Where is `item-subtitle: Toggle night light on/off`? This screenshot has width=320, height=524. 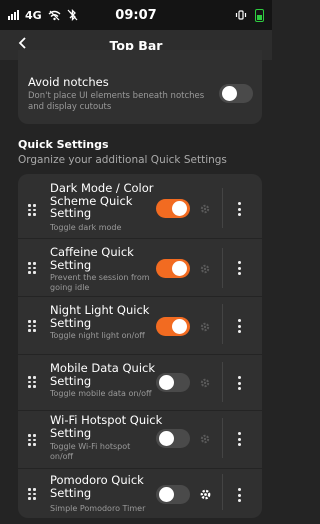
item-subtitle: Toggle night light on/off is located at coordinates (97, 335).